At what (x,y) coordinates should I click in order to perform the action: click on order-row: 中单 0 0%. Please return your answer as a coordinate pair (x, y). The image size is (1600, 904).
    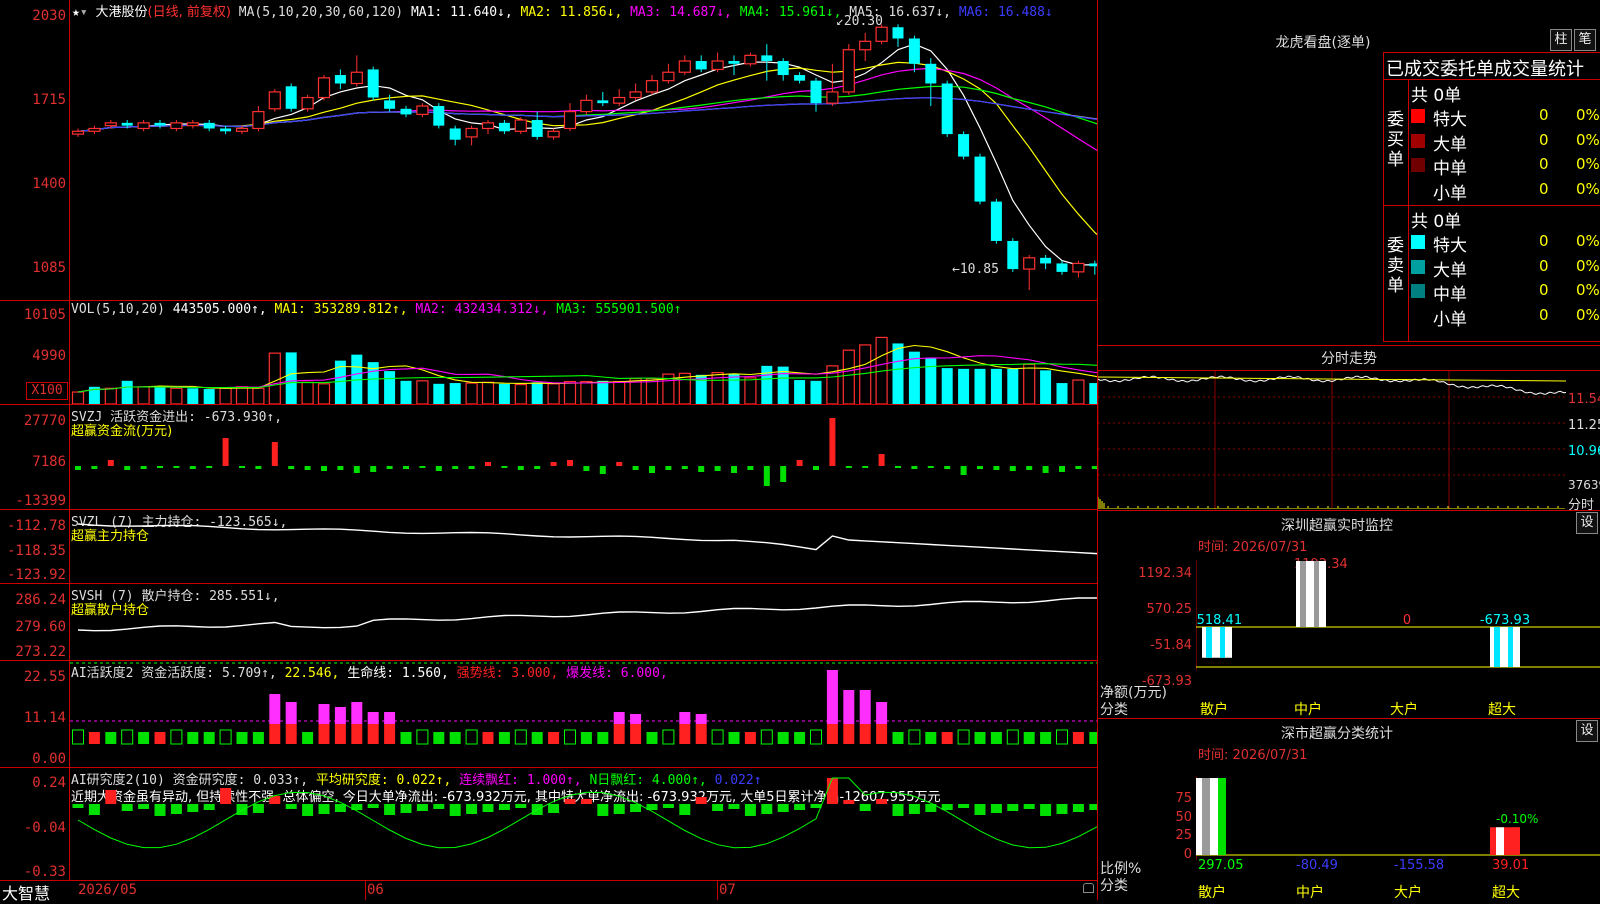
    Looking at the image, I should click on (1505, 292).